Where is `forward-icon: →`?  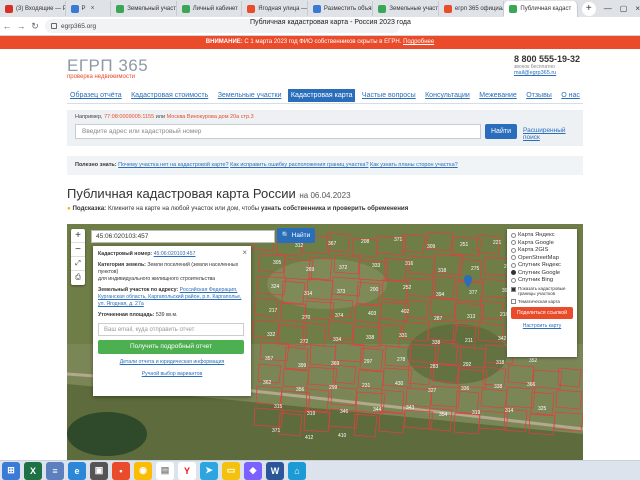 forward-icon: → is located at coordinates (21, 26).